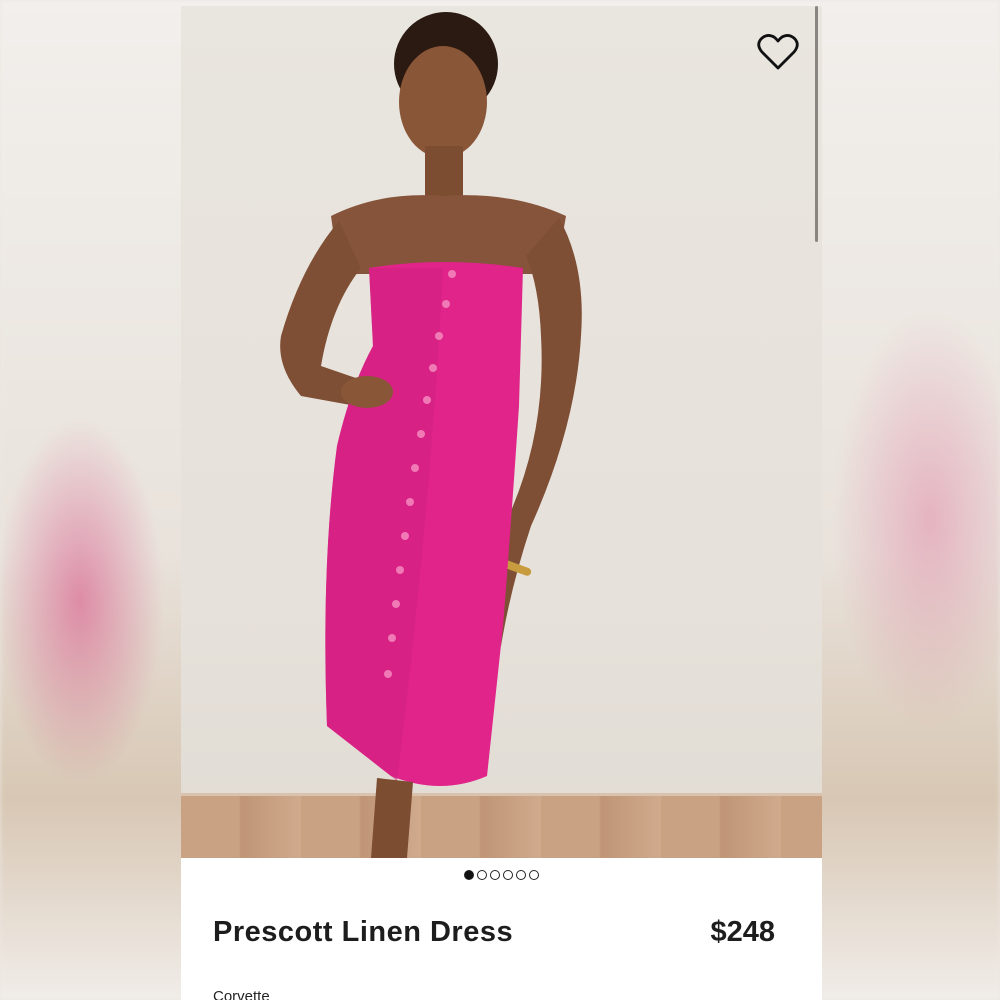 This screenshot has width=1000, height=1000. Describe the element at coordinates (742, 932) in the screenshot. I see `product-price: $248` at that location.